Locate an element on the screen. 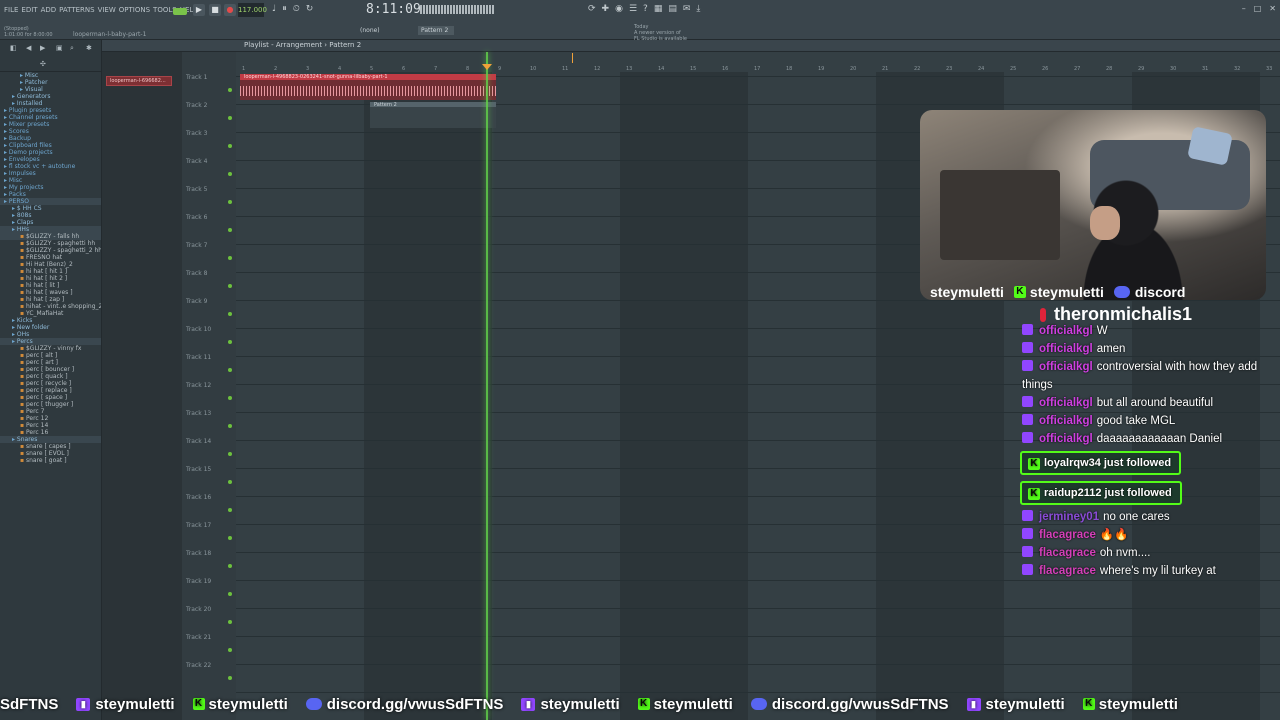 This screenshot has width=1280, height=720. wait-icon: ⏸ is located at coordinates (284, 9).